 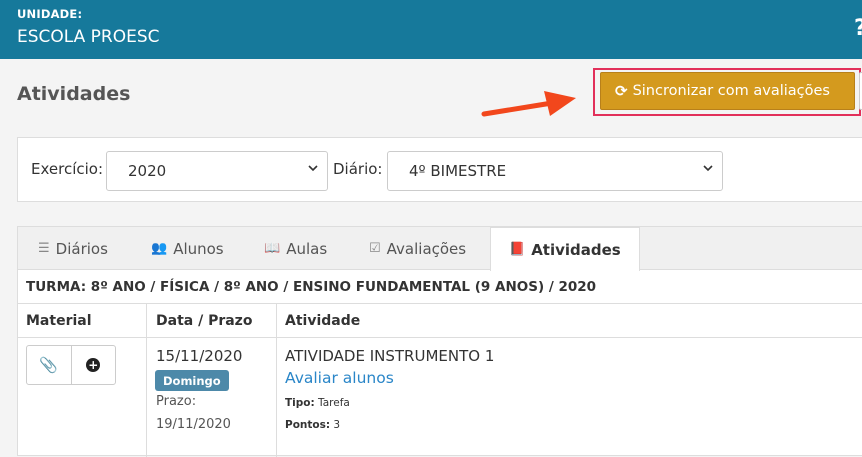 I want to click on pontos-value: 3, so click(x=337, y=425).